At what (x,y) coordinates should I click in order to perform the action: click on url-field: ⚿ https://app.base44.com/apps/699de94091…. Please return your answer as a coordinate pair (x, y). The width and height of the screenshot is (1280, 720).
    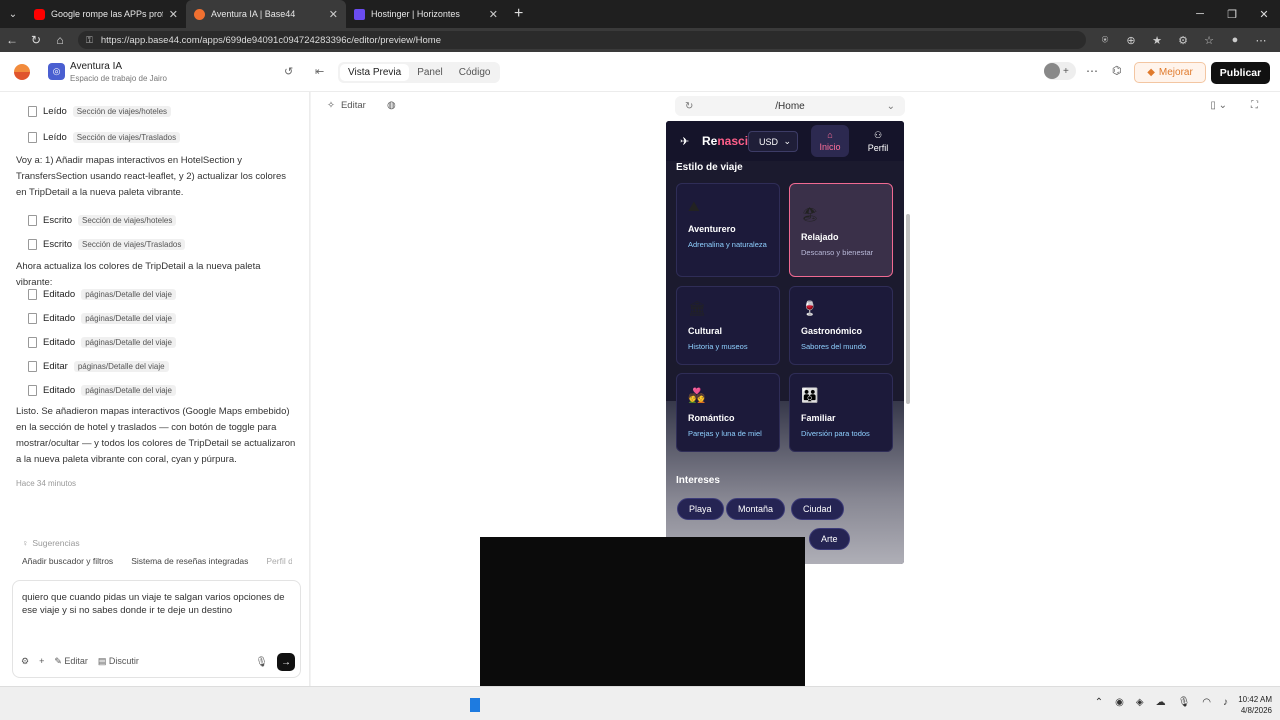
    Looking at the image, I should click on (582, 40).